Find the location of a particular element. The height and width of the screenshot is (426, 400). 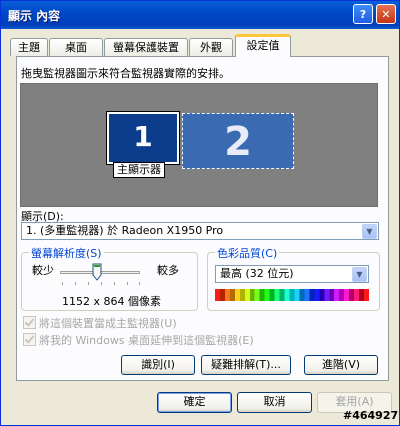

tab-label: 主題 is located at coordinates (29, 47).